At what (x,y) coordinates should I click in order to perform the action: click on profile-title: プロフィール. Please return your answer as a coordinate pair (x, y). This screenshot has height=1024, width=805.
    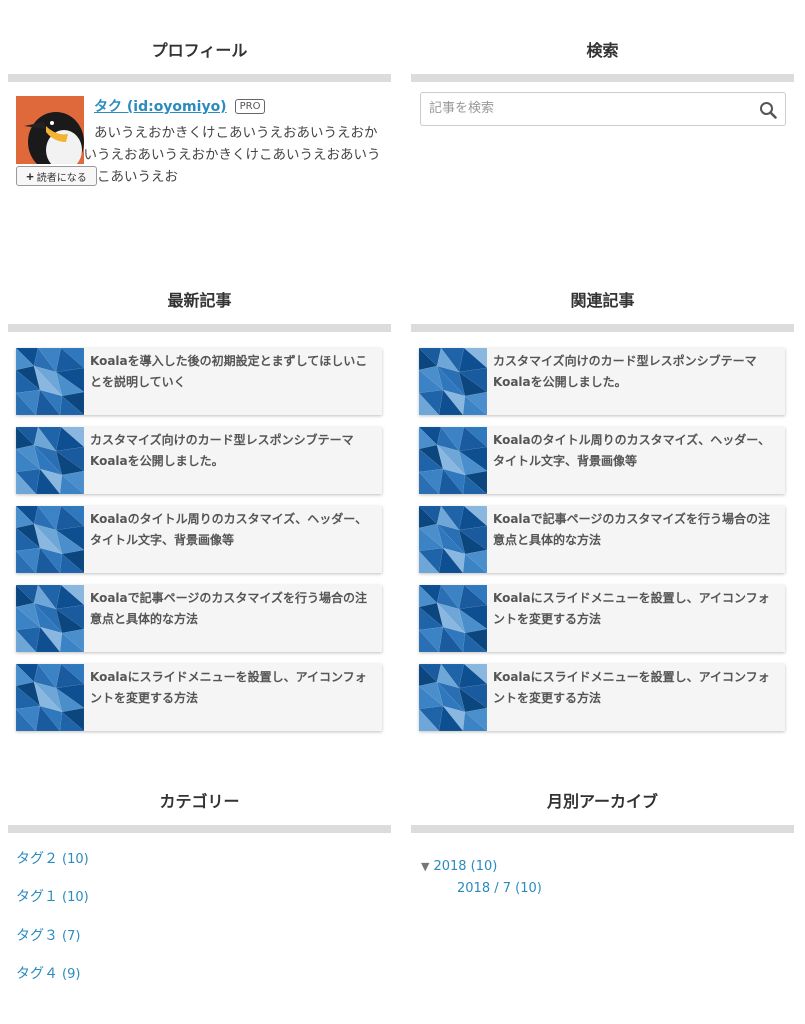
    Looking at the image, I should click on (199, 50).